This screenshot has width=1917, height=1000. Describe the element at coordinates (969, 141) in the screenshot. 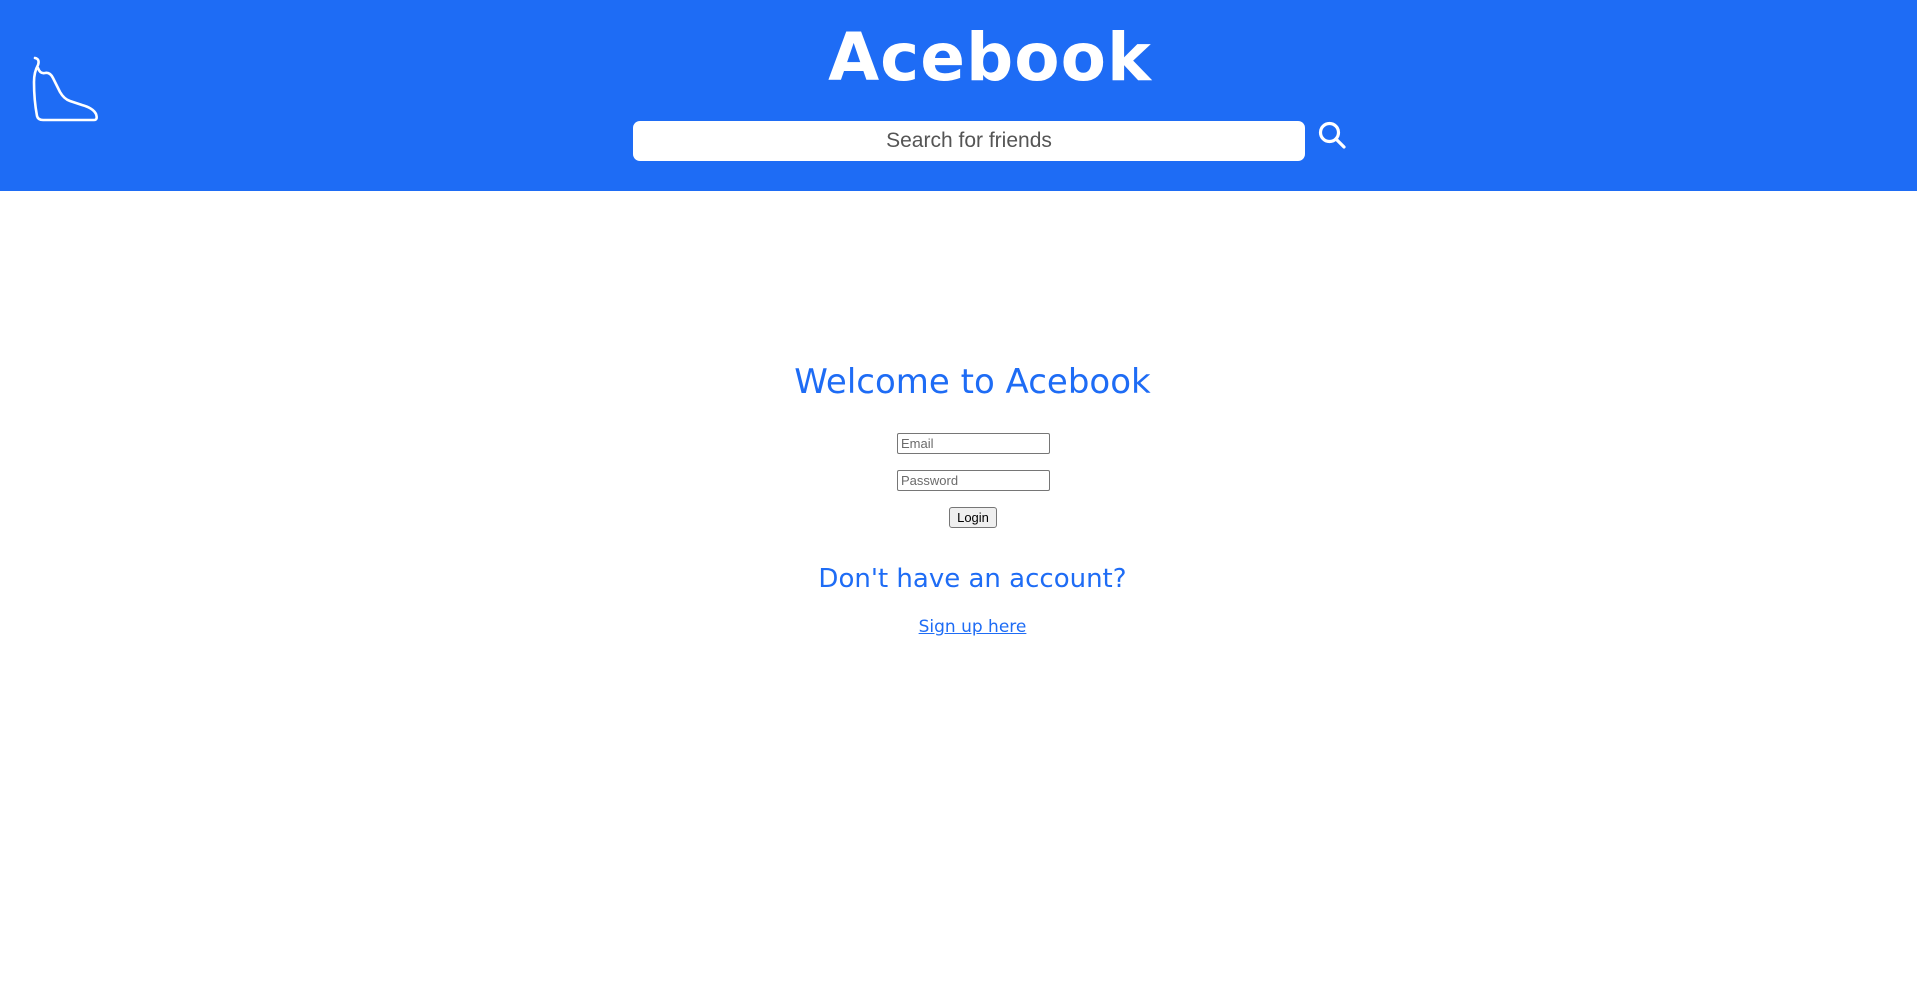

I see `search-input` at that location.